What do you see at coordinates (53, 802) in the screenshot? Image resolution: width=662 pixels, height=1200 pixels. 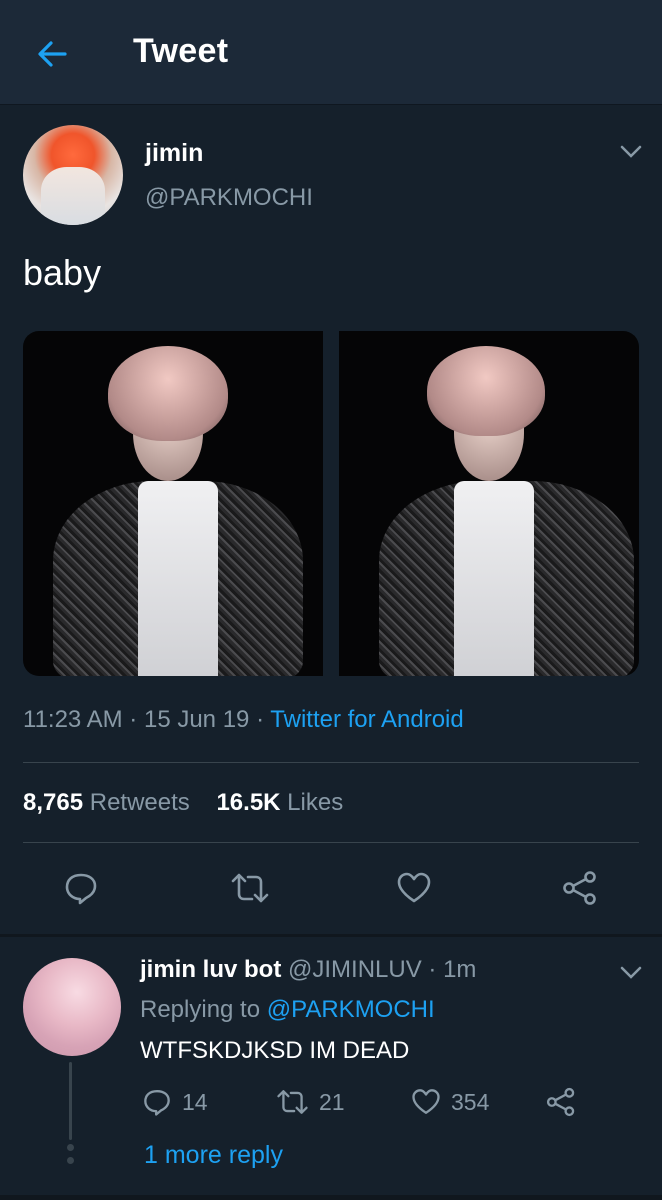 I see `retweets-count: 8,765` at bounding box center [53, 802].